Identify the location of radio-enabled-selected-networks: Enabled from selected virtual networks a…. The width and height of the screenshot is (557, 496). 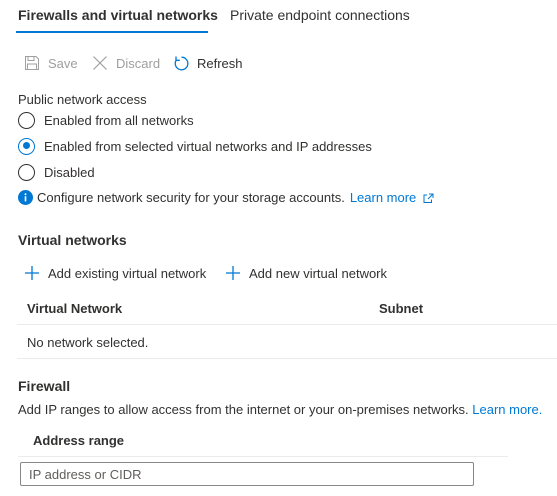
(195, 146).